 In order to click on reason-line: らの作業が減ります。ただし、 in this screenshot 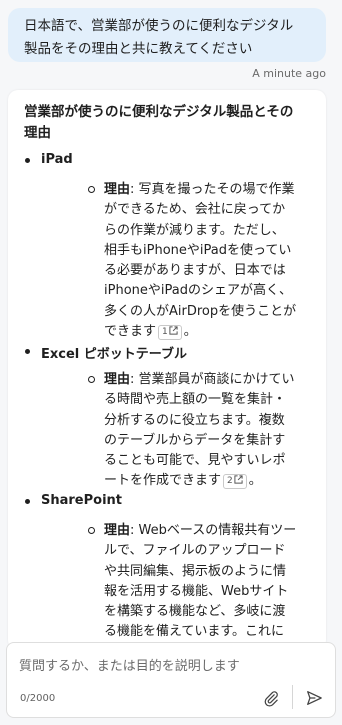, I will do `click(194, 230)`.